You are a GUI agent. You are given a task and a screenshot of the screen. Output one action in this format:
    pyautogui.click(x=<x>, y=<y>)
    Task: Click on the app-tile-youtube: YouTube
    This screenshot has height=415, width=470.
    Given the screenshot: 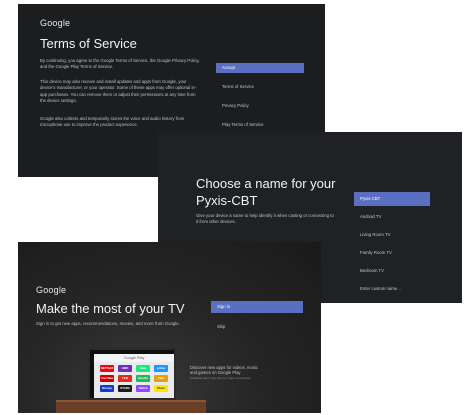 What is the action you would take?
    pyautogui.click(x=107, y=378)
    